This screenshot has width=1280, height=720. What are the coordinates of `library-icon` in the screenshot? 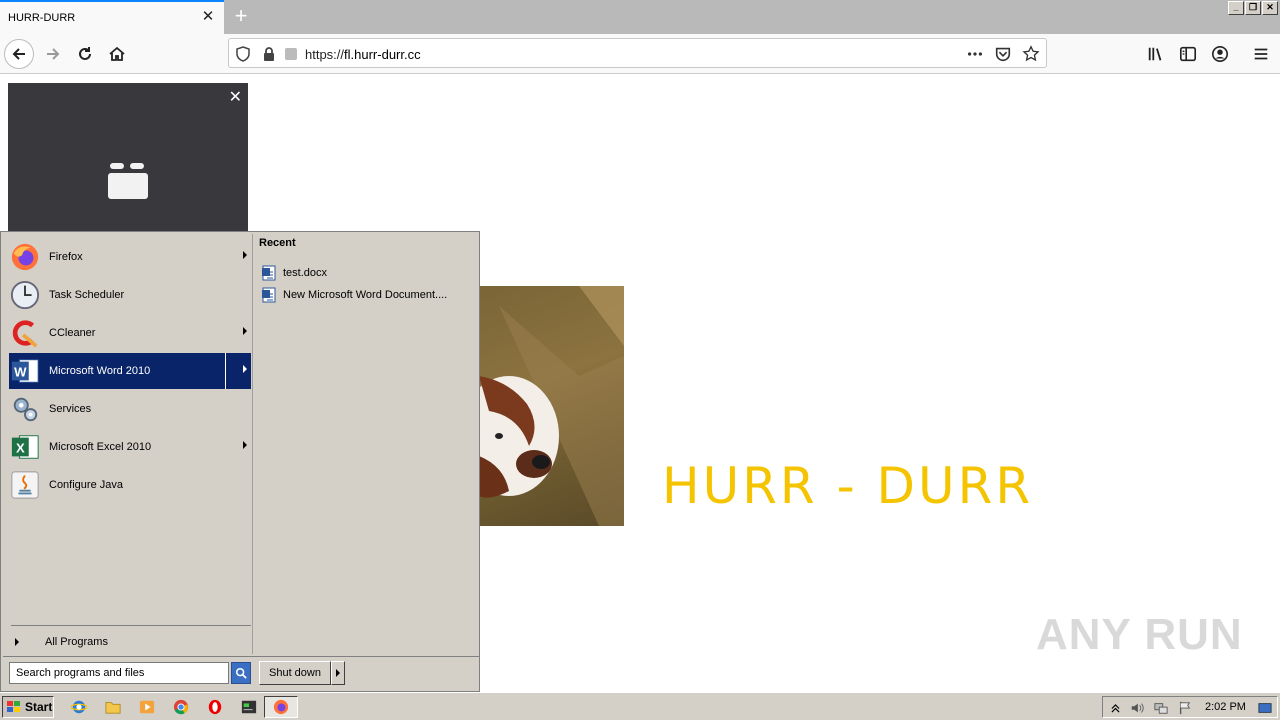 It's located at (1156, 54).